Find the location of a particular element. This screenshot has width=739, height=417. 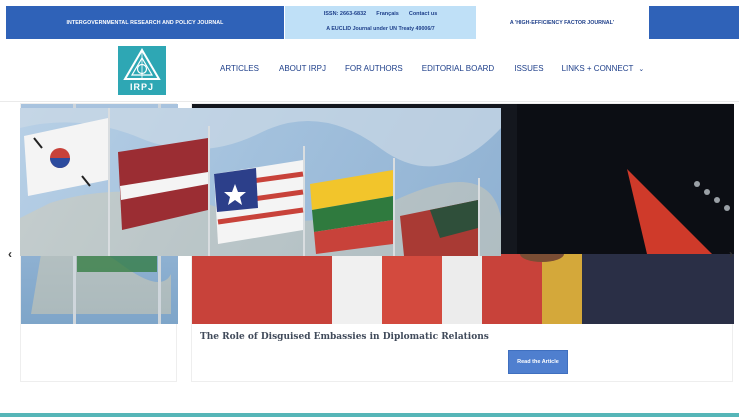

treaty-text: A EUCLID Journal under UN Treaty 49006/7 is located at coordinates (380, 29).